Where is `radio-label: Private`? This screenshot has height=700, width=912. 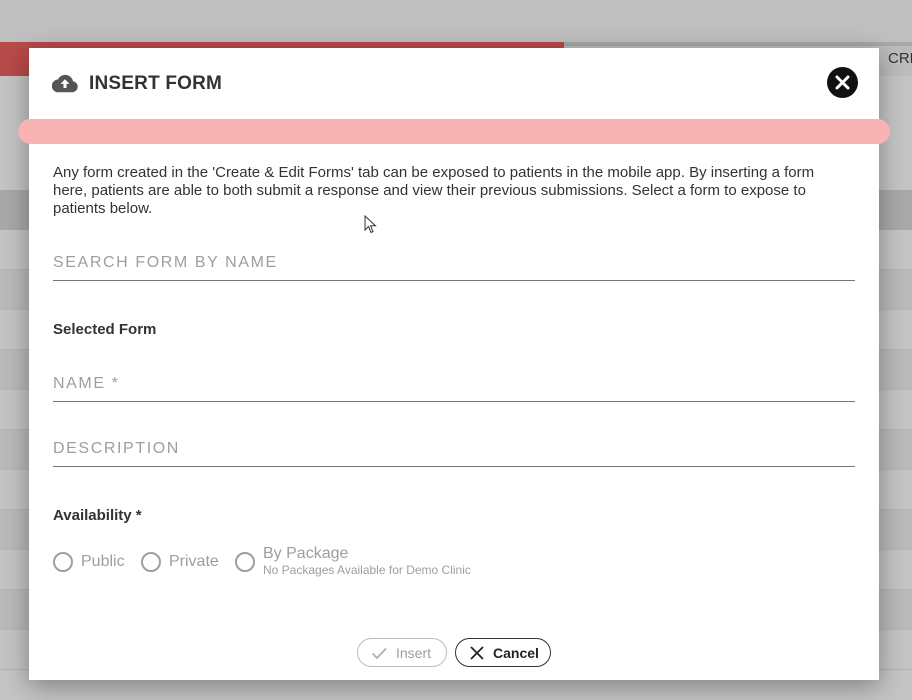
radio-label: Private is located at coordinates (194, 561).